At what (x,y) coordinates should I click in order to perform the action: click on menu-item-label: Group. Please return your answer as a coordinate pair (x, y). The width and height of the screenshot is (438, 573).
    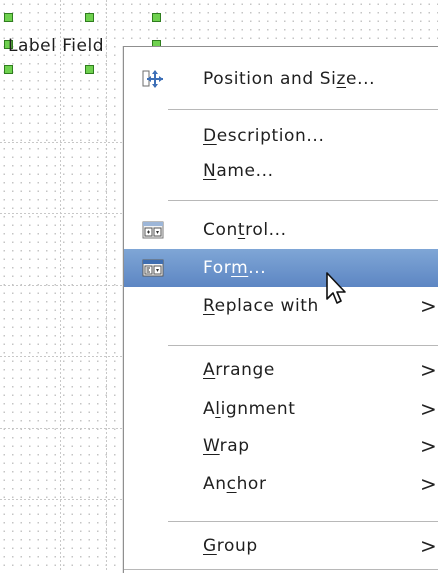
    Looking at the image, I should click on (230, 546).